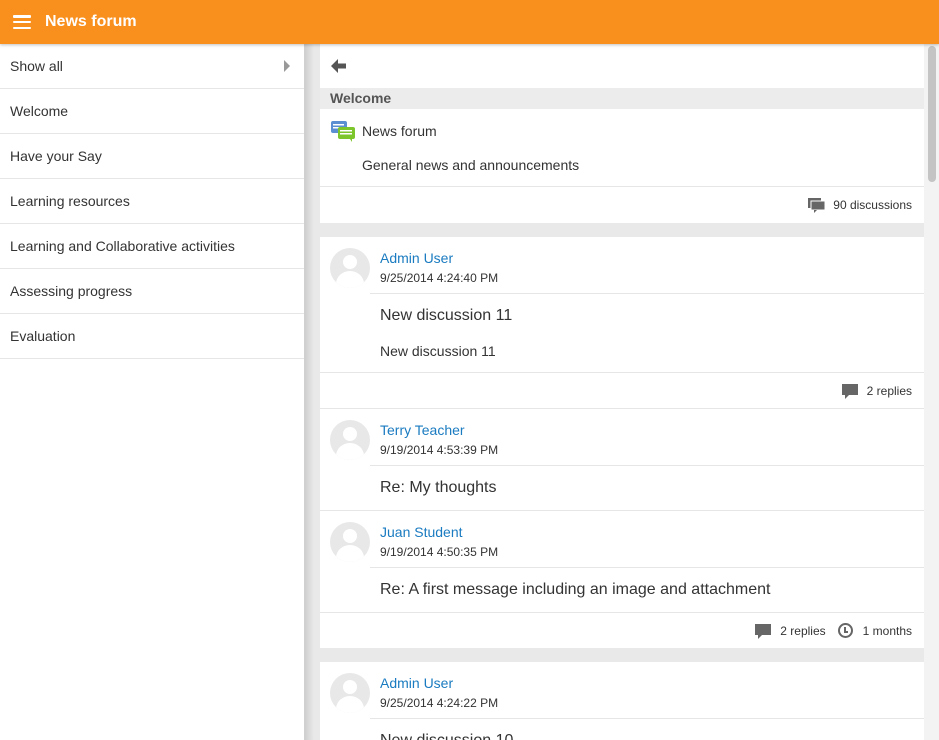 The image size is (939, 740). Describe the element at coordinates (438, 351) in the screenshot. I see `post-message: New discussion 11` at that location.